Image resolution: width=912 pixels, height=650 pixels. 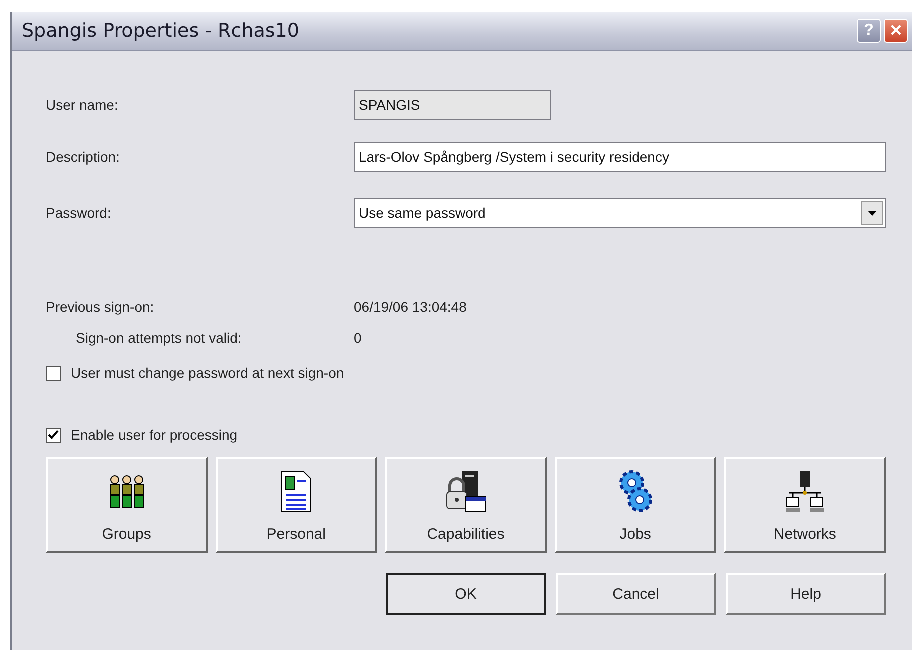 I want to click on section-button: Capabilities, so click(x=466, y=505).